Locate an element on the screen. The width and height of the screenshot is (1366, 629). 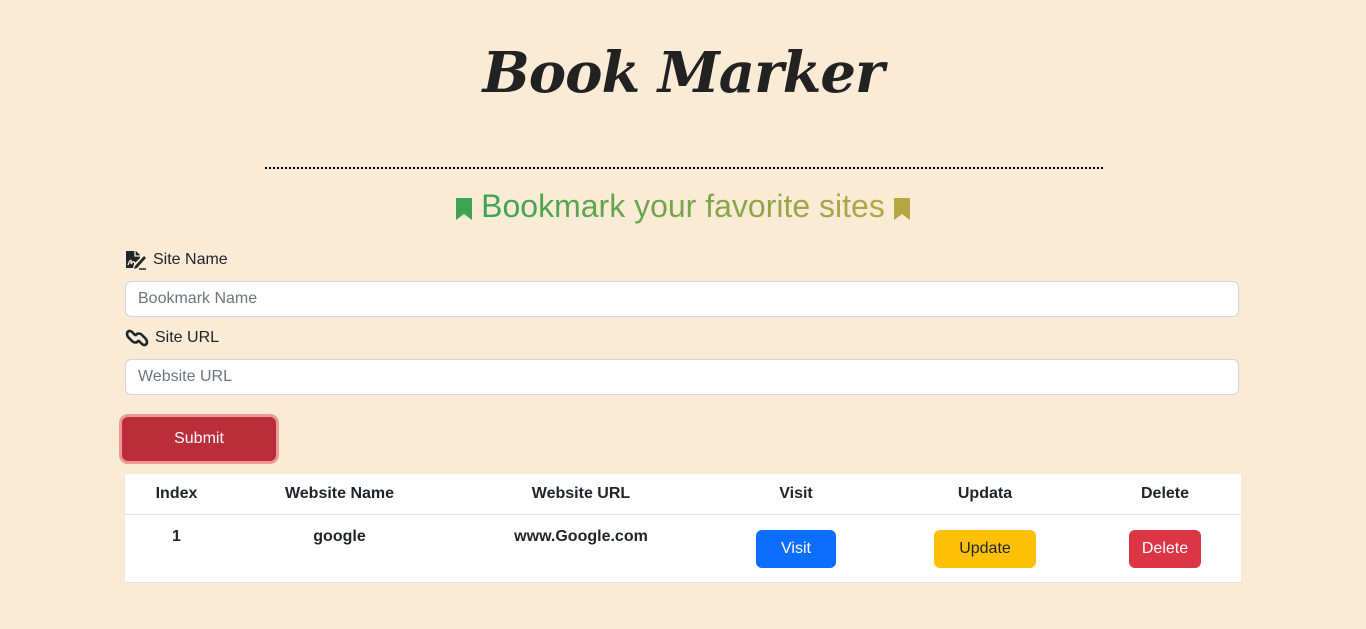
subtitle-text: Bookmark your favorite sites is located at coordinates (683, 206).